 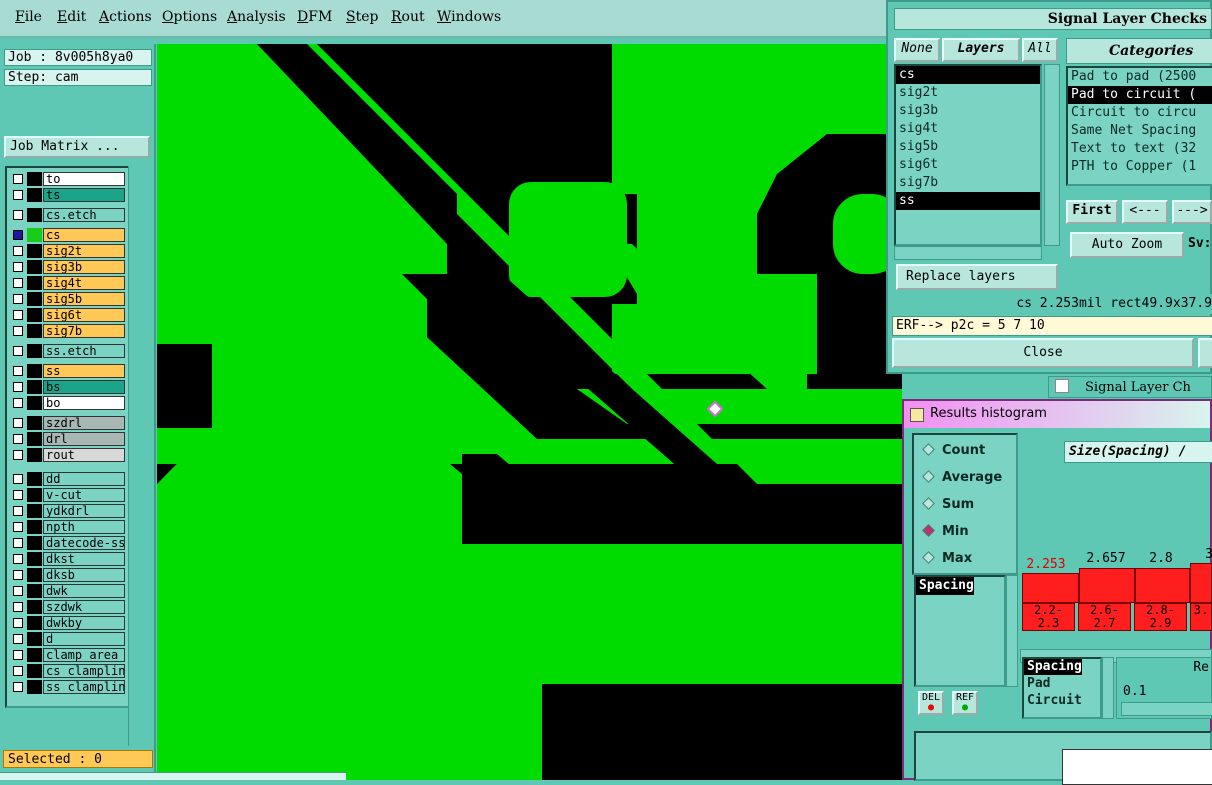 What do you see at coordinates (945, 586) in the screenshot?
I see `spacing-item: Spacing` at bounding box center [945, 586].